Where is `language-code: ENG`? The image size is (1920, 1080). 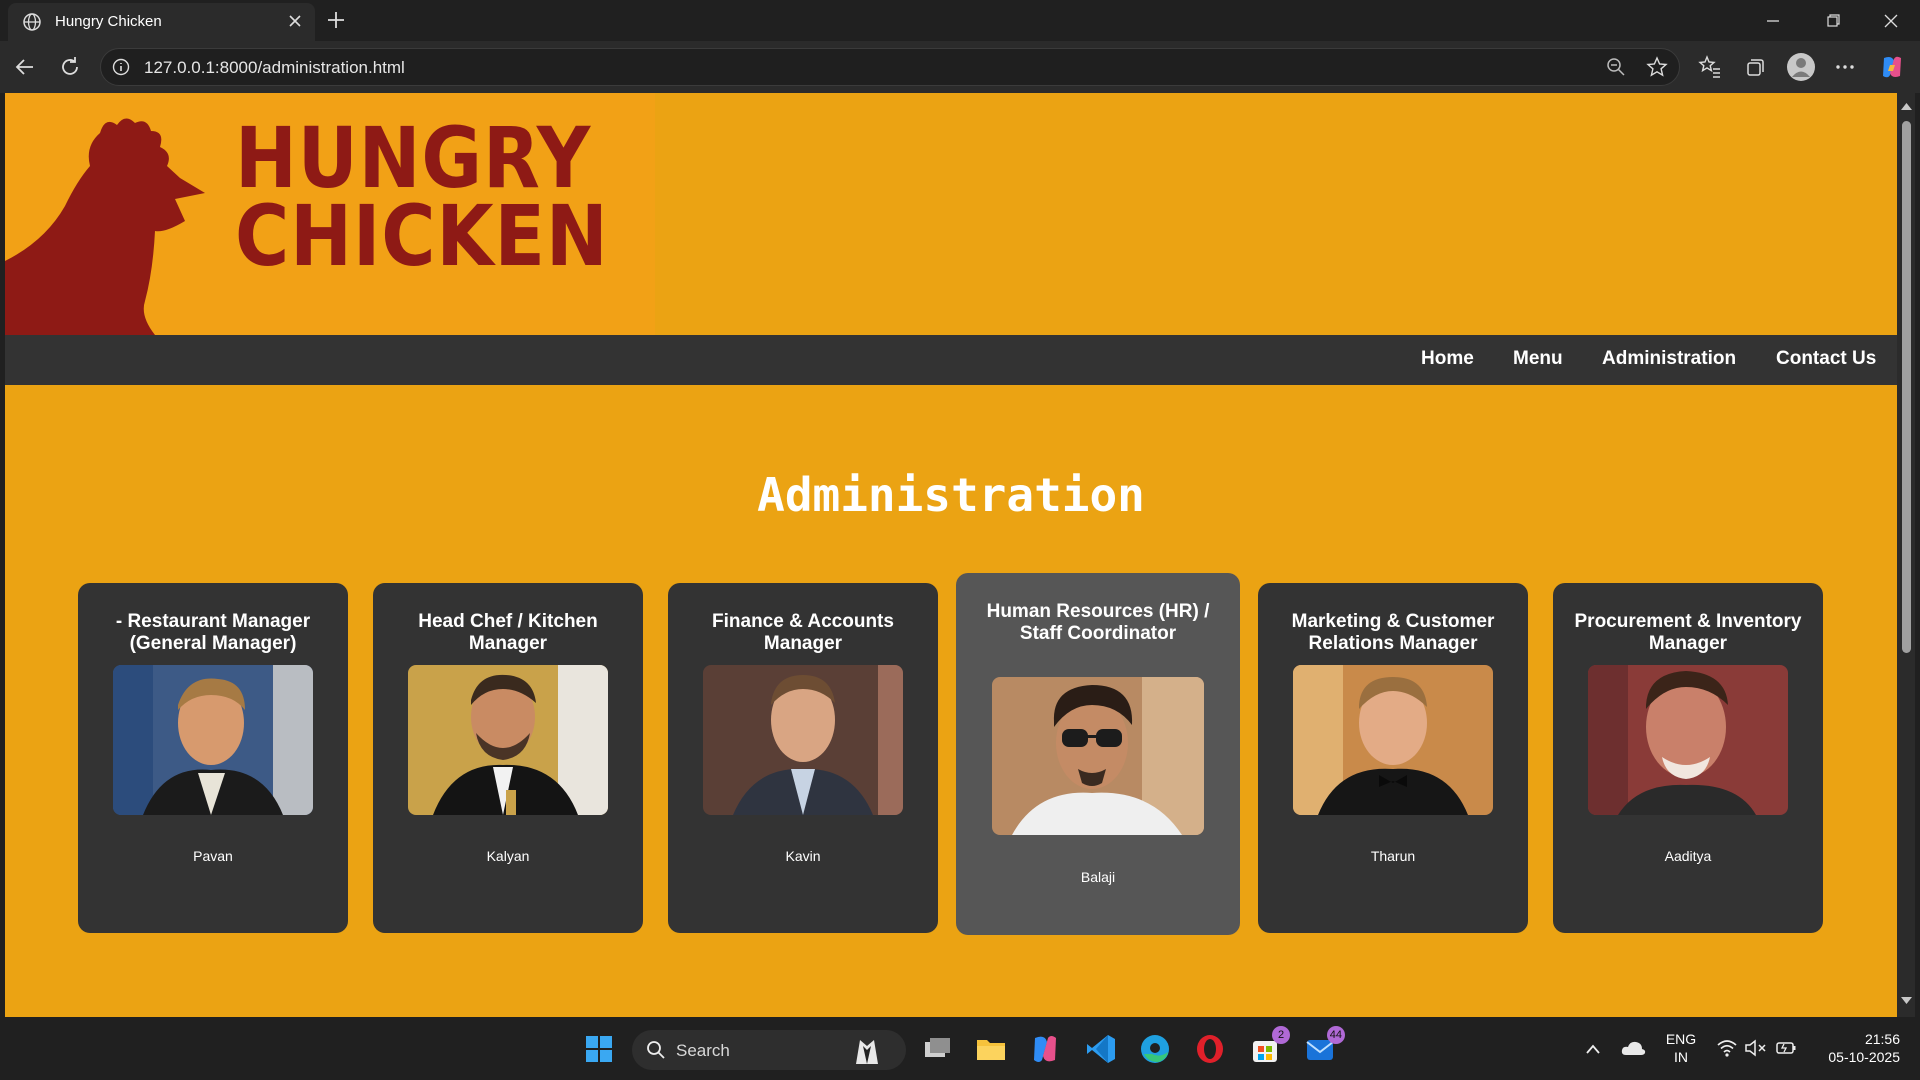
language-code: ENG is located at coordinates (1681, 1039).